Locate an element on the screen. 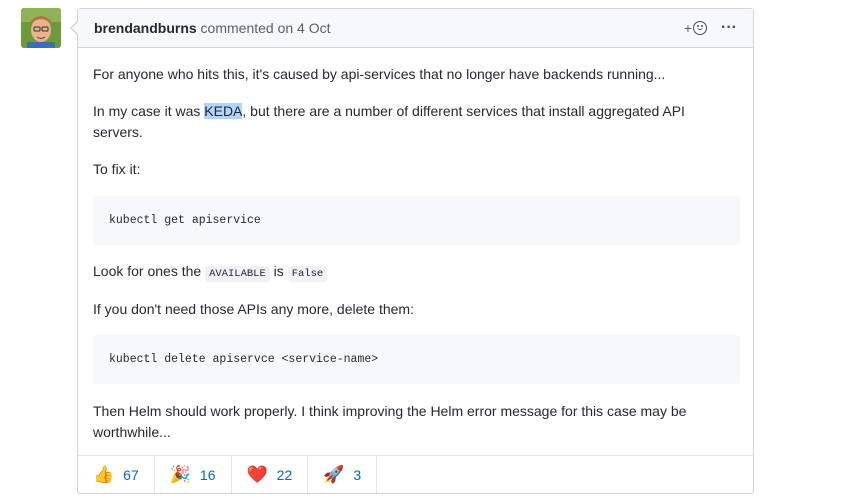  code-block-2: kubectl delete apiservce <service-name> is located at coordinates (416, 359).